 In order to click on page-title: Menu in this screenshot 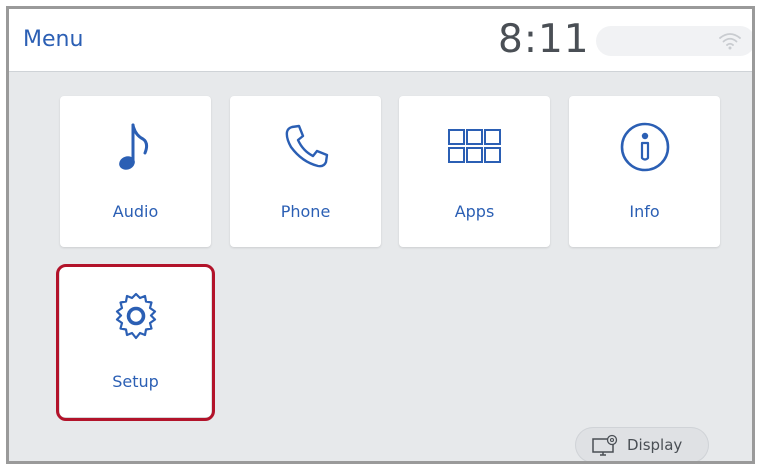, I will do `click(53, 39)`.